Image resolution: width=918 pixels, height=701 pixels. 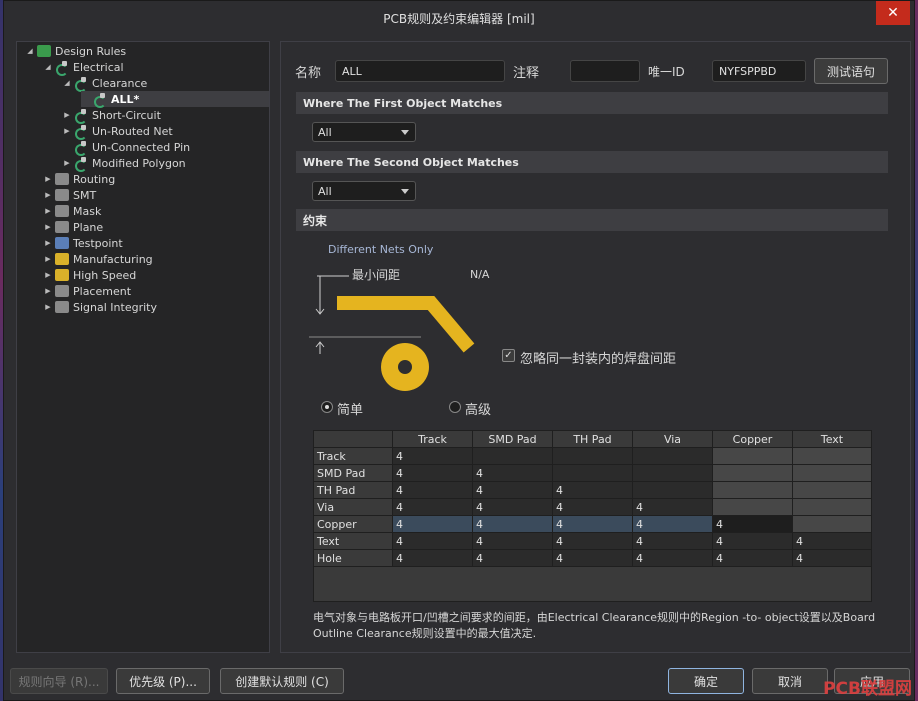 I want to click on tree-item-smt: ▶ SMT, so click(x=69, y=195).